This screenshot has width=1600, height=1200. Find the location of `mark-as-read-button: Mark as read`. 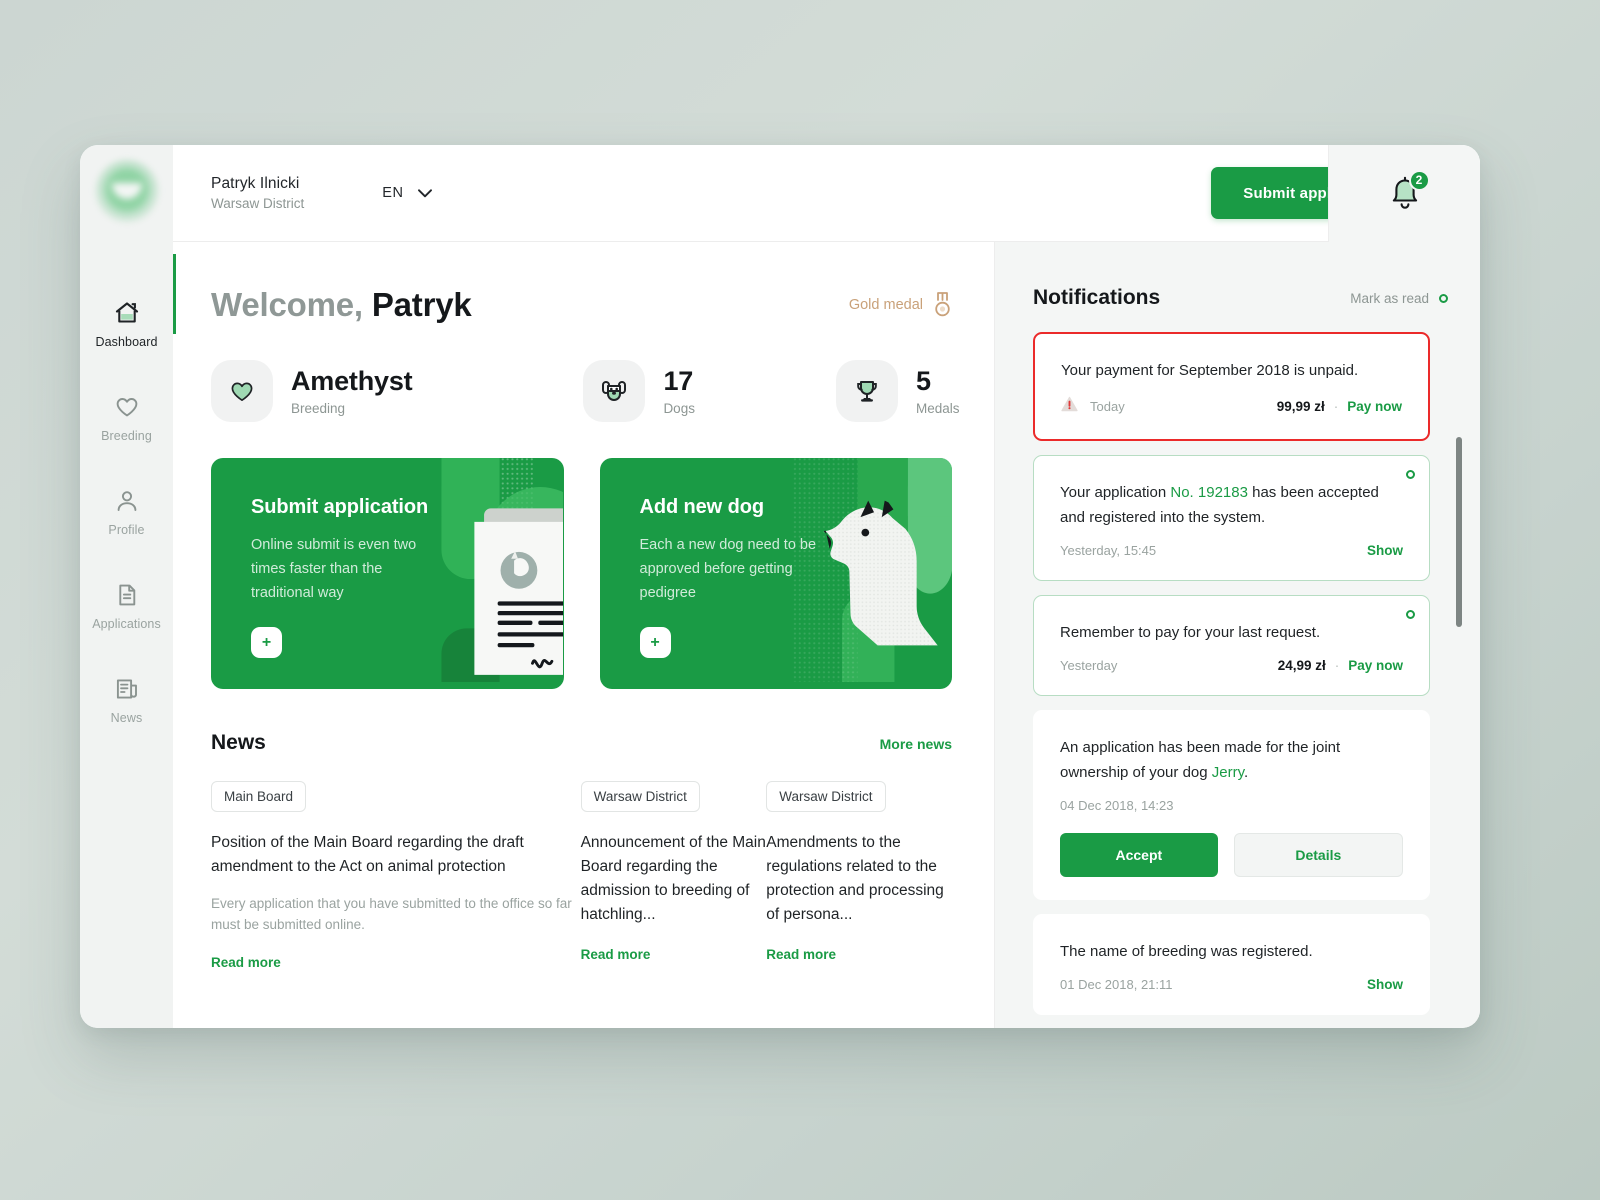

mark-as-read-button: Mark as read is located at coordinates (1399, 298).